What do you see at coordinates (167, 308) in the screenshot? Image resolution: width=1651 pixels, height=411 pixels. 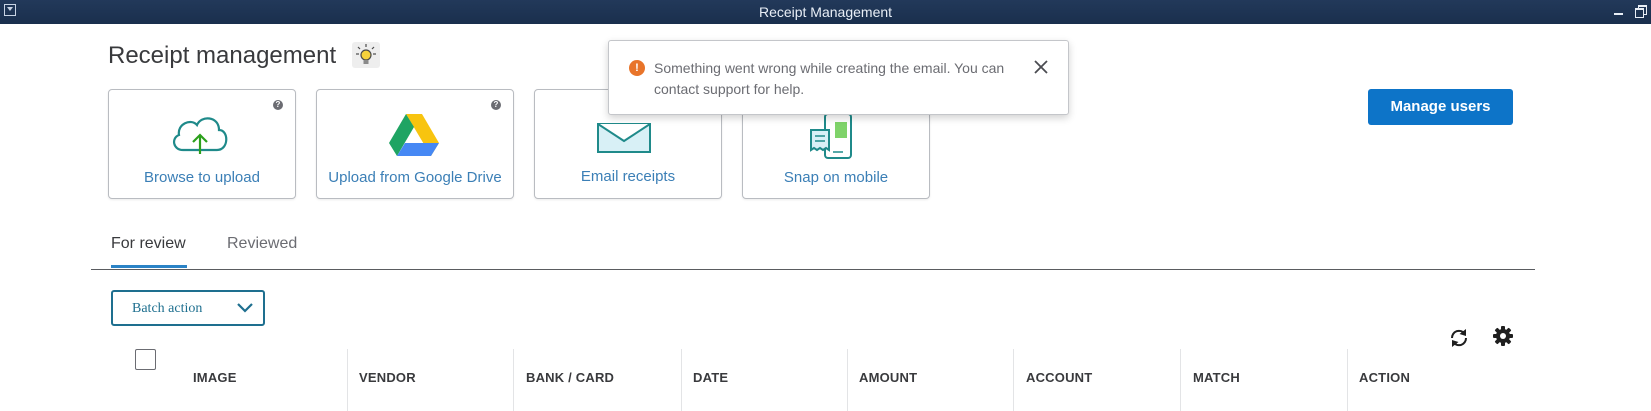 I see `batch-action-label: Batch action` at bounding box center [167, 308].